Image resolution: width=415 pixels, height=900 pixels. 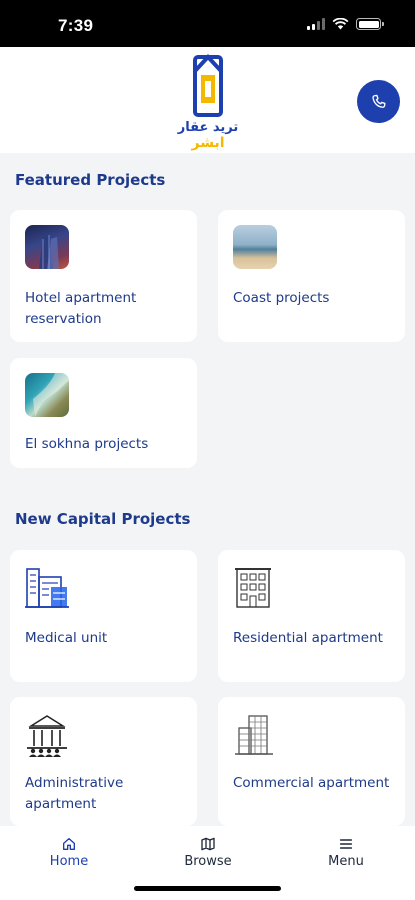 What do you see at coordinates (47, 588) in the screenshot?
I see `hospital-building-icon` at bounding box center [47, 588].